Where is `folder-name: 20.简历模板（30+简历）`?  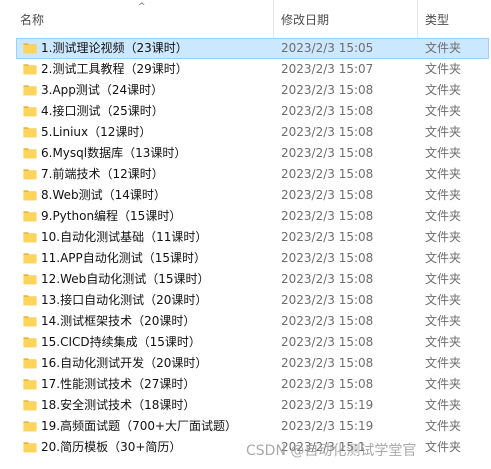 folder-name: 20.简历模板（30+简历） is located at coordinates (111, 447).